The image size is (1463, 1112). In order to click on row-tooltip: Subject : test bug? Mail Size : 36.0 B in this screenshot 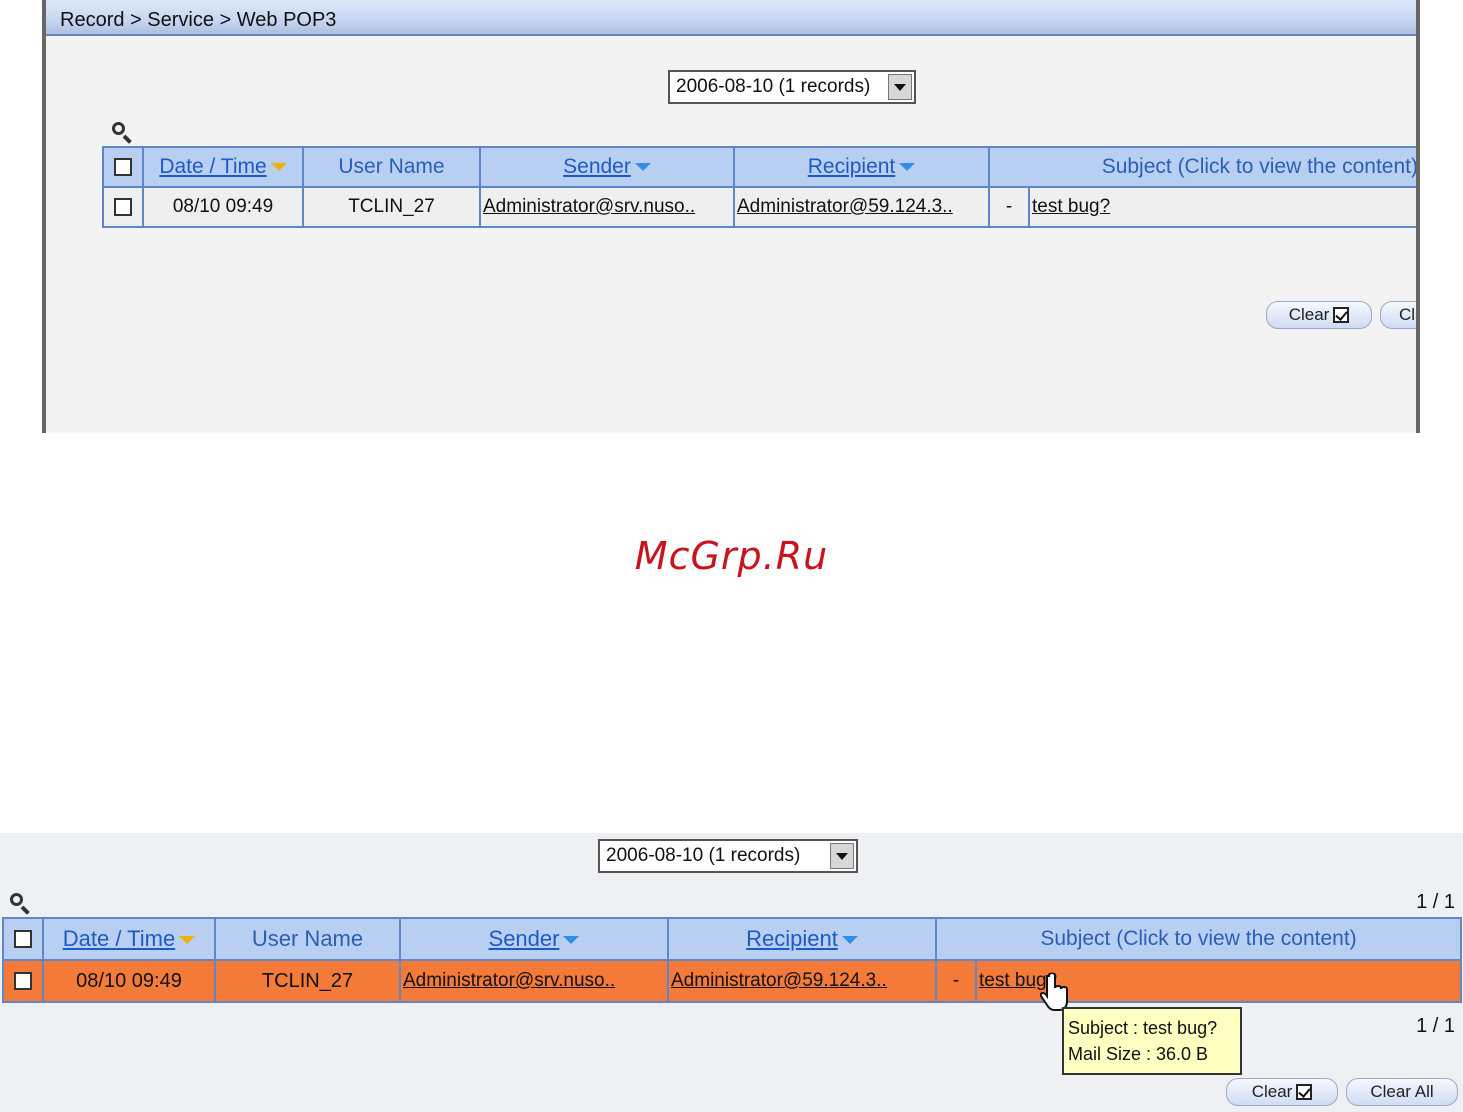, I will do `click(1152, 1041)`.